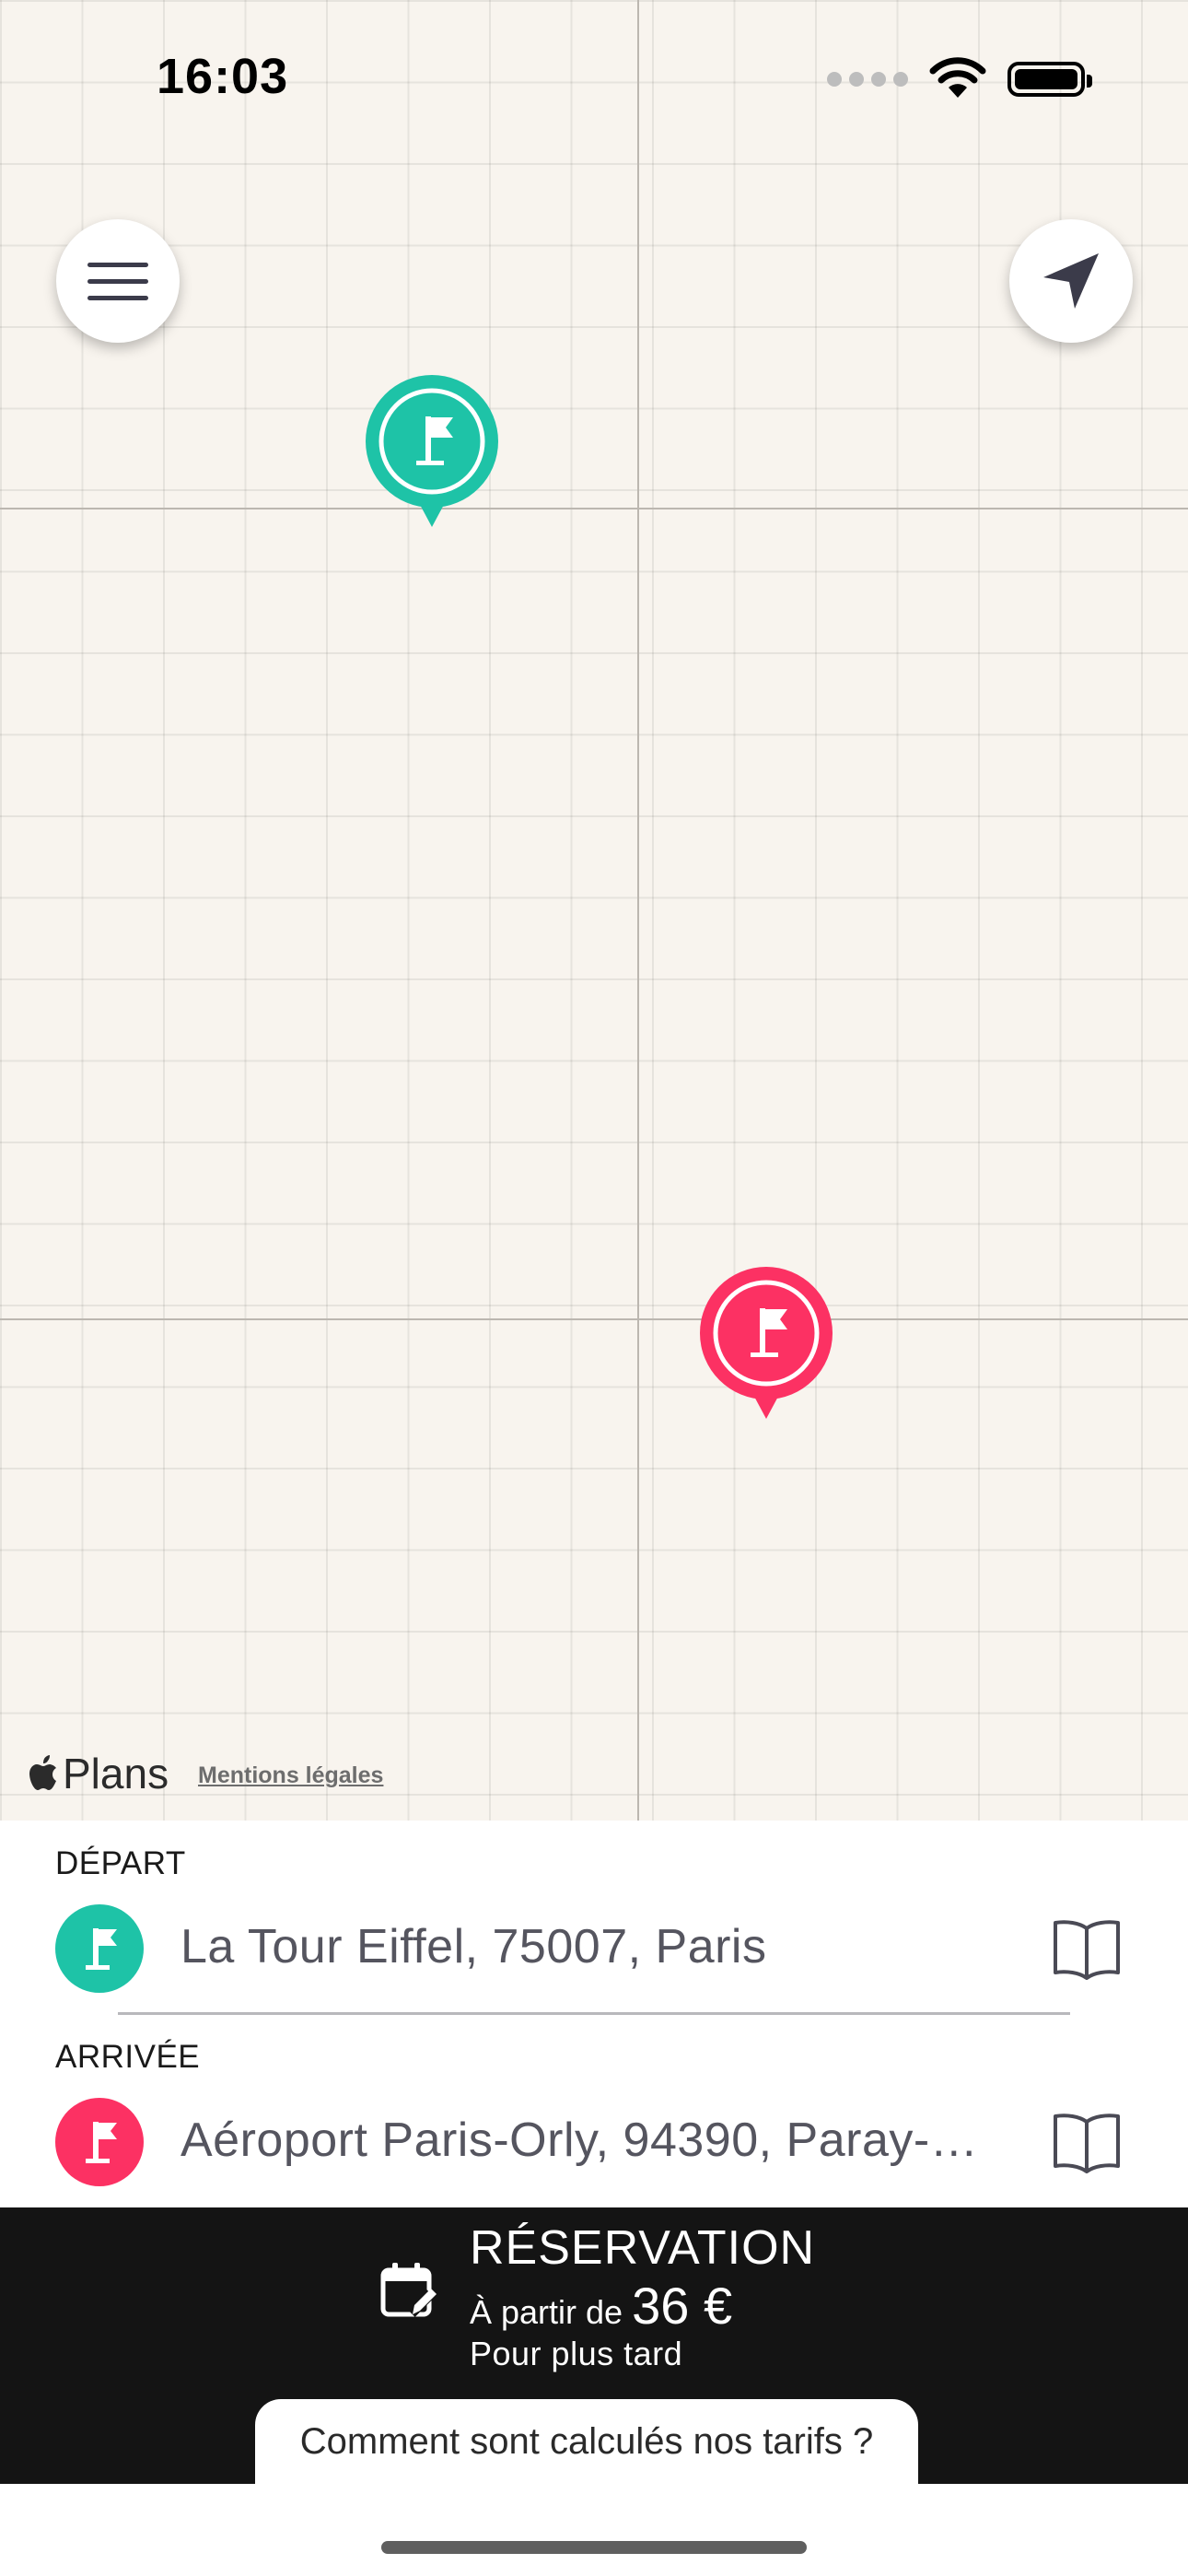  I want to click on tariff-info-button: Comment sont calculés nos tarifs ?, so click(586, 2441).